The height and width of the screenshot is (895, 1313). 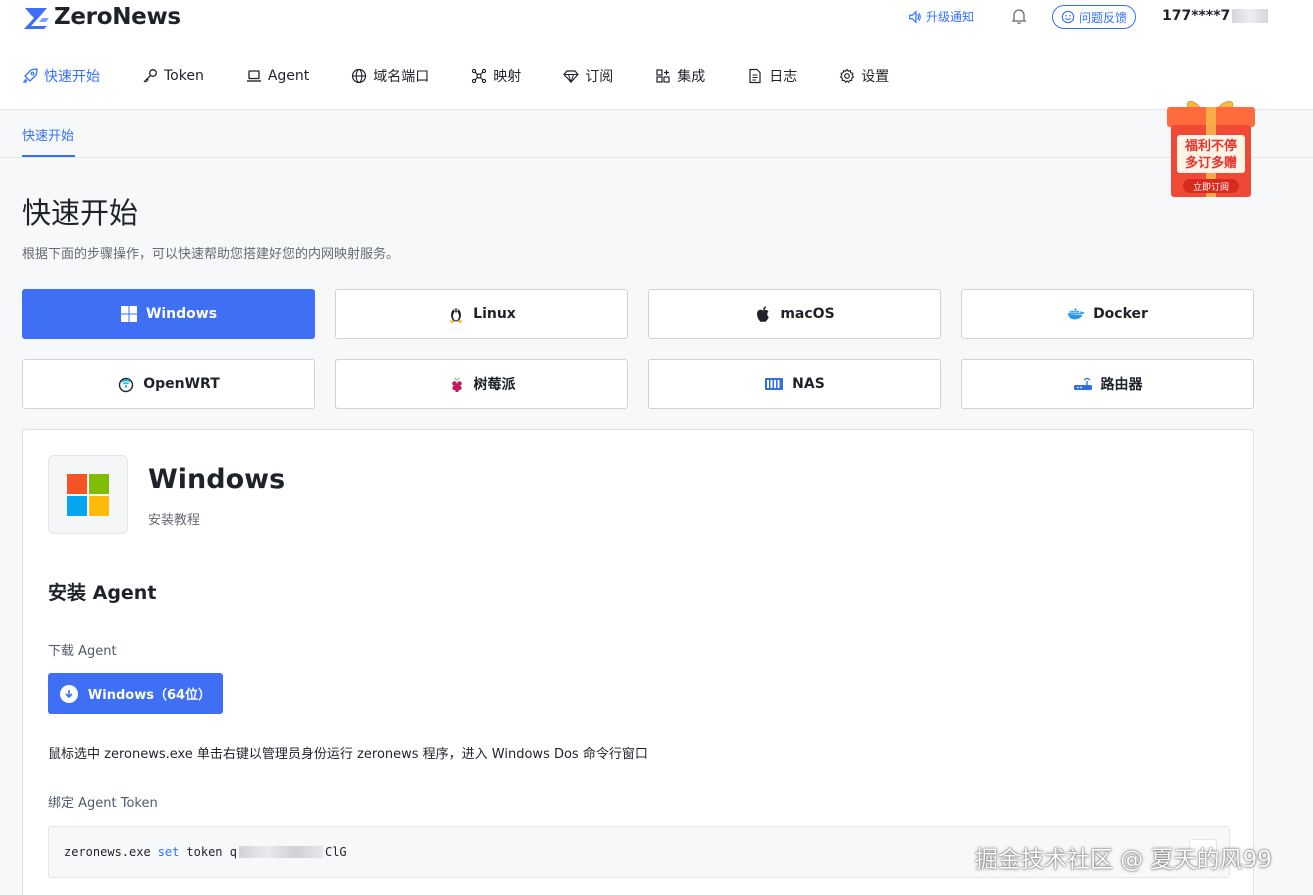 I want to click on os-button-raspberry-pi: 树莓派, so click(x=481, y=384).